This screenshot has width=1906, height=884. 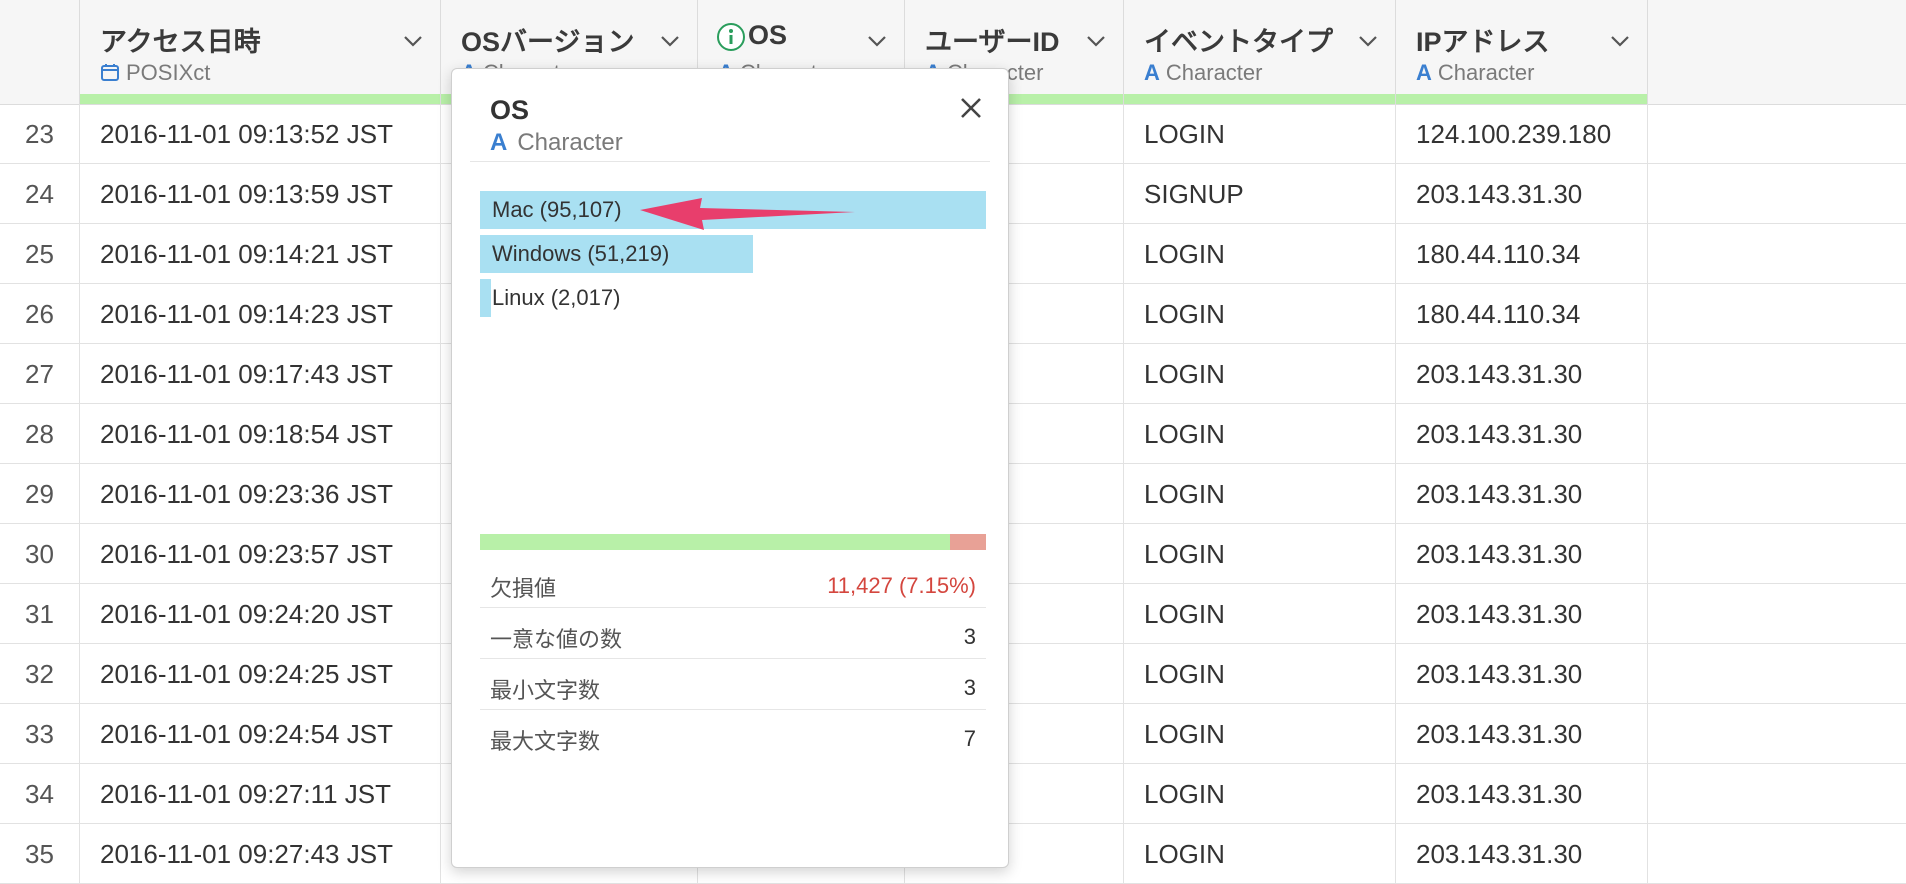 What do you see at coordinates (40, 314) in the screenshot?
I see `row-number: 26` at bounding box center [40, 314].